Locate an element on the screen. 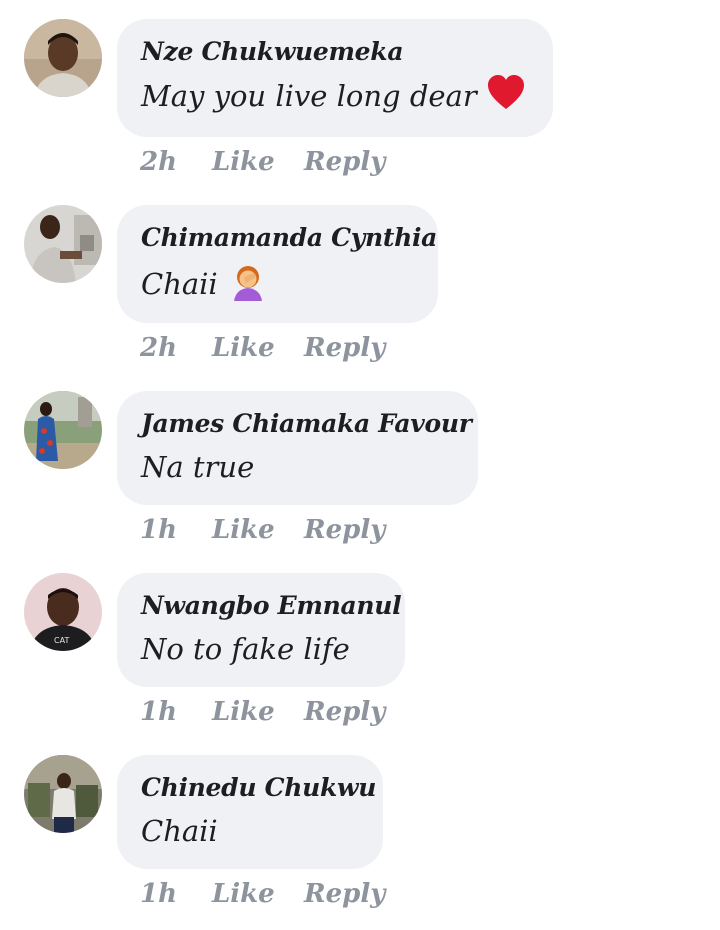  comment-author: Nze Chukwuemeka is located at coordinates (335, 52).